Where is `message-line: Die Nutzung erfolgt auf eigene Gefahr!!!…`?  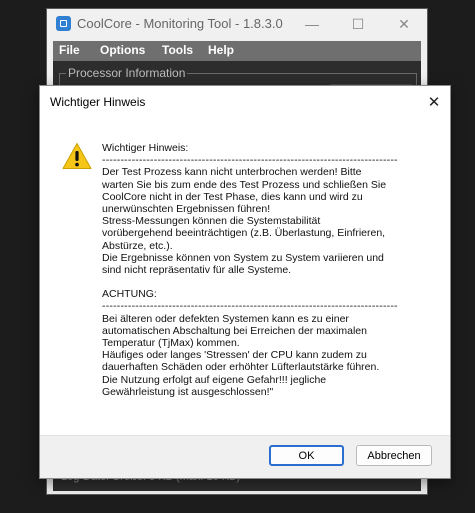
message-line: Die Nutzung erfolgt auf eigene Gefahr!!!… is located at coordinates (214, 379).